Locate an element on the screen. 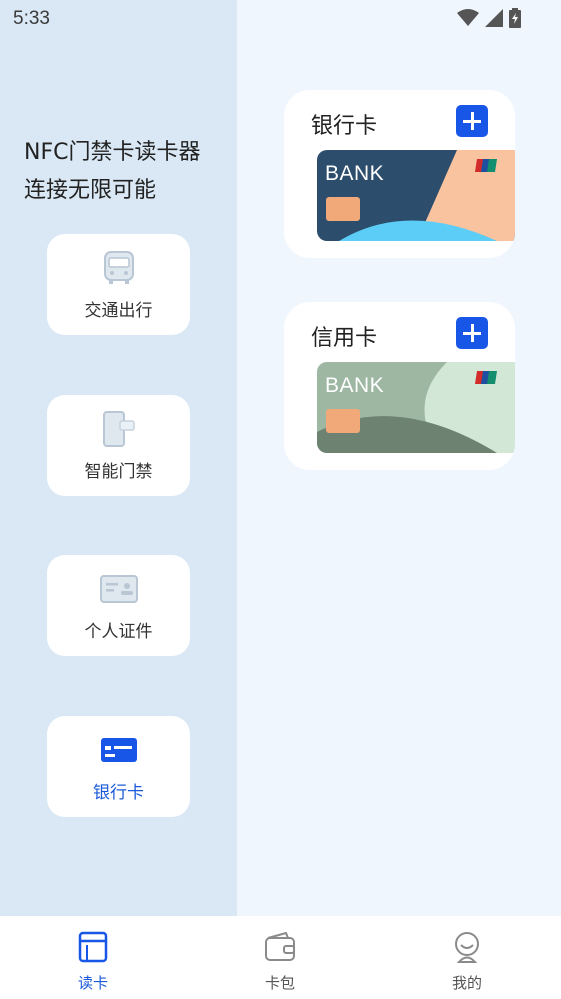  nav-label-bank: 银行卡 is located at coordinates (118, 793).